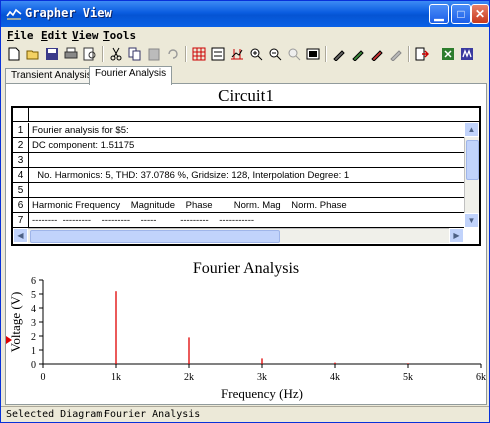 Image resolution: width=490 pixels, height=423 pixels. I want to click on open-icon, so click(33, 54).